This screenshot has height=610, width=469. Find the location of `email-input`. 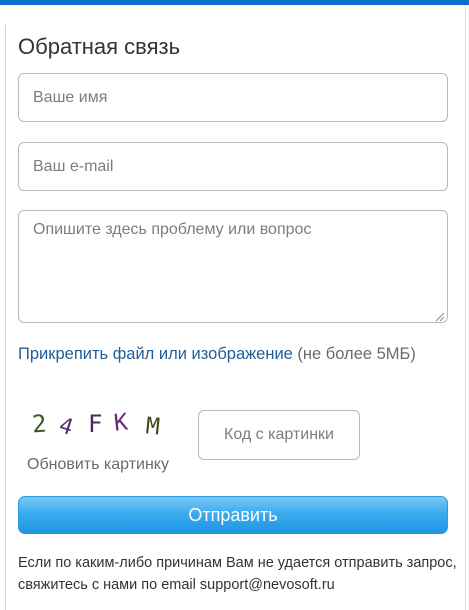

email-input is located at coordinates (233, 166).